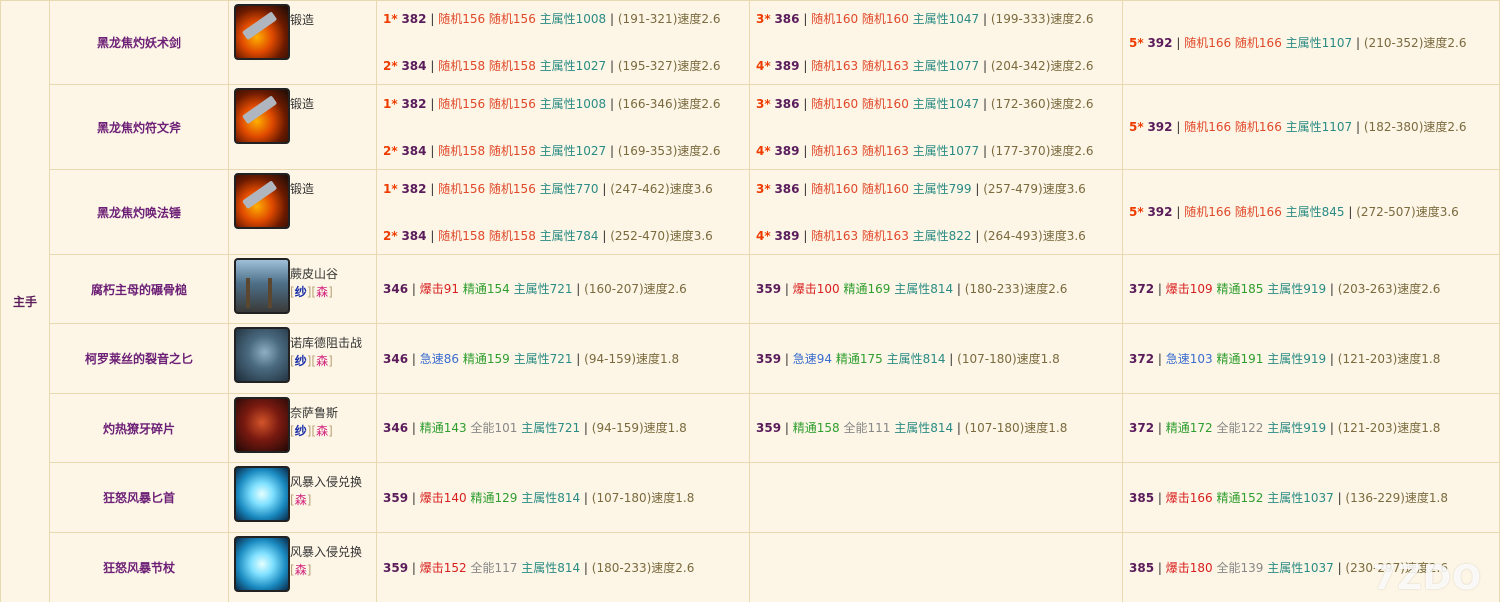 This screenshot has height=602, width=1500. Describe the element at coordinates (486, 289) in the screenshot. I see `stat-mast: 精通154` at that location.